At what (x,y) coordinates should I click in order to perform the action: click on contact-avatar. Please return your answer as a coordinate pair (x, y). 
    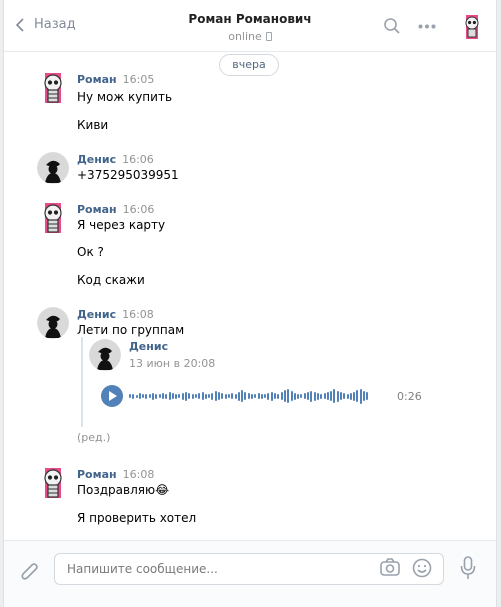
    Looking at the image, I should click on (472, 27).